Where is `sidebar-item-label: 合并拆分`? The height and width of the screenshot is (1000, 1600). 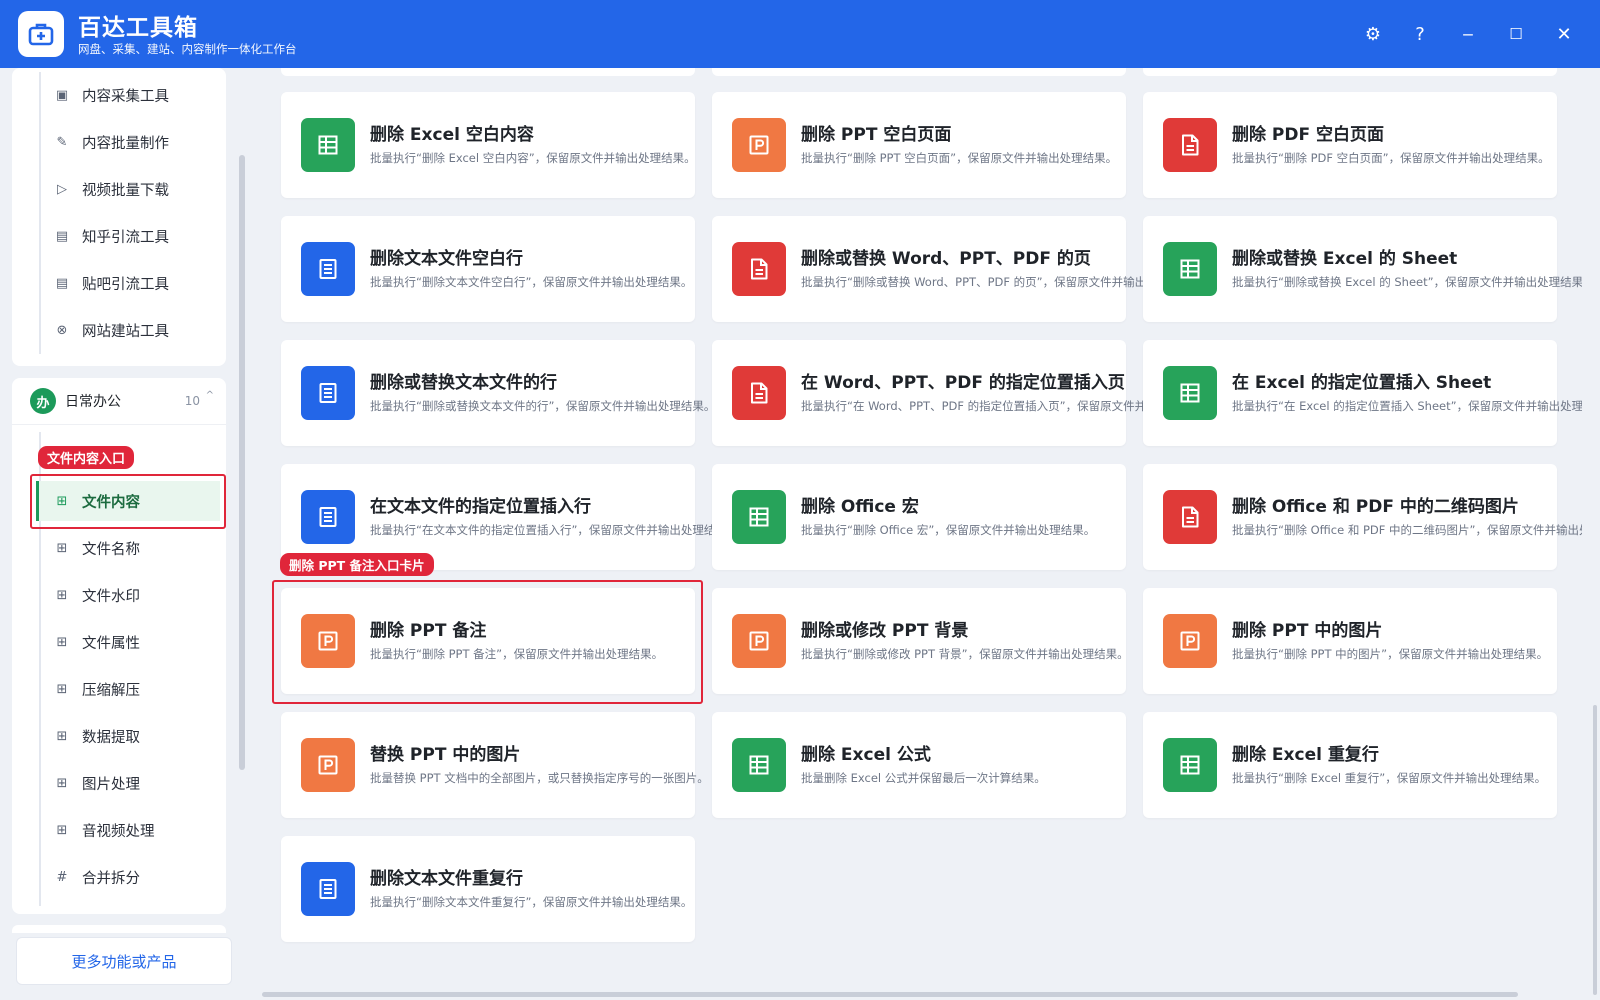
sidebar-item-label: 合并拆分 is located at coordinates (111, 878).